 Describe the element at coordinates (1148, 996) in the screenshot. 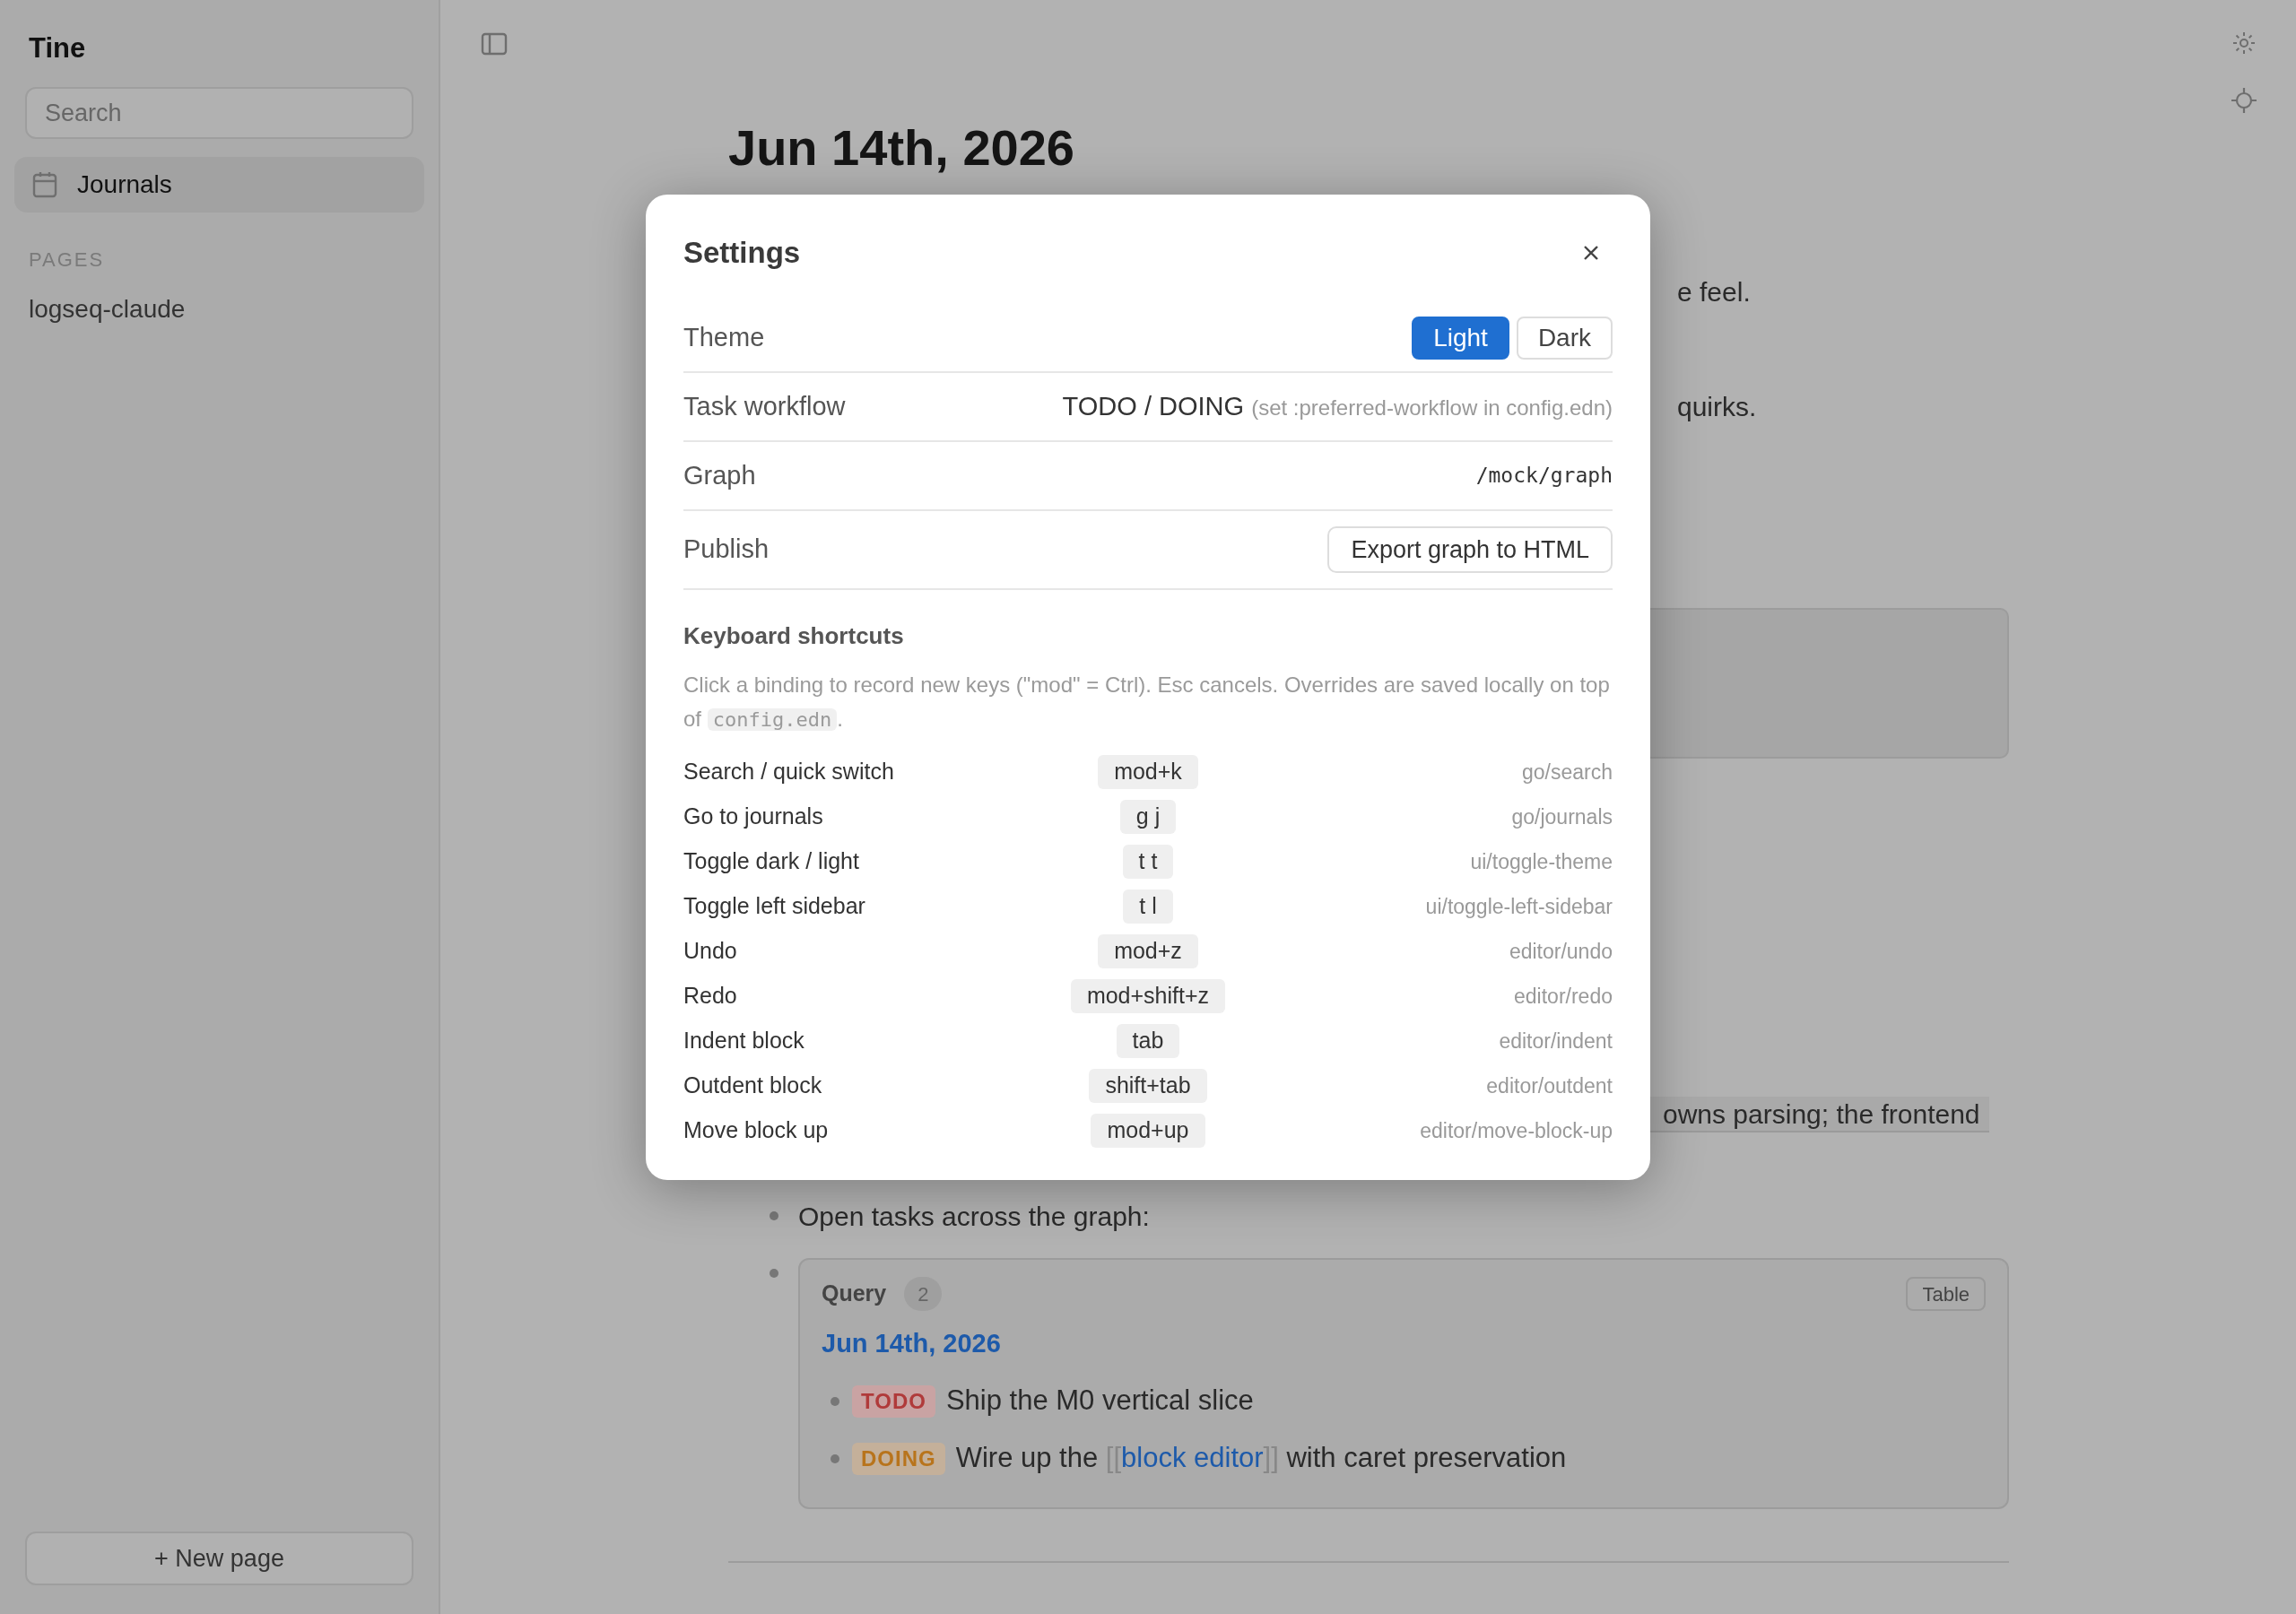

I see `key-binding: mod+shift+z` at that location.